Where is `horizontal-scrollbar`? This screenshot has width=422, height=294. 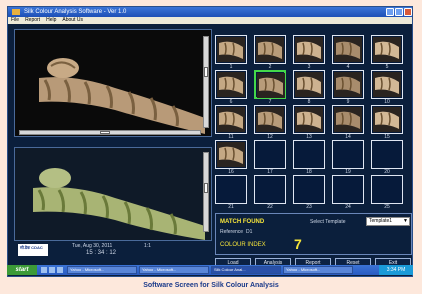 horizontal-scrollbar is located at coordinates (110, 132).